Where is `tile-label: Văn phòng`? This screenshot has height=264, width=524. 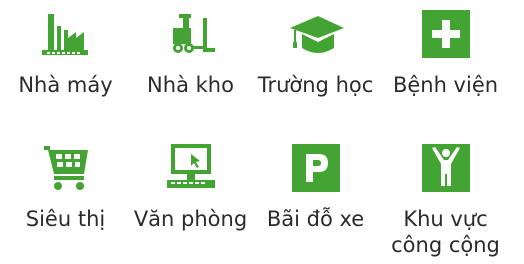
tile-label: Văn phòng is located at coordinates (190, 219).